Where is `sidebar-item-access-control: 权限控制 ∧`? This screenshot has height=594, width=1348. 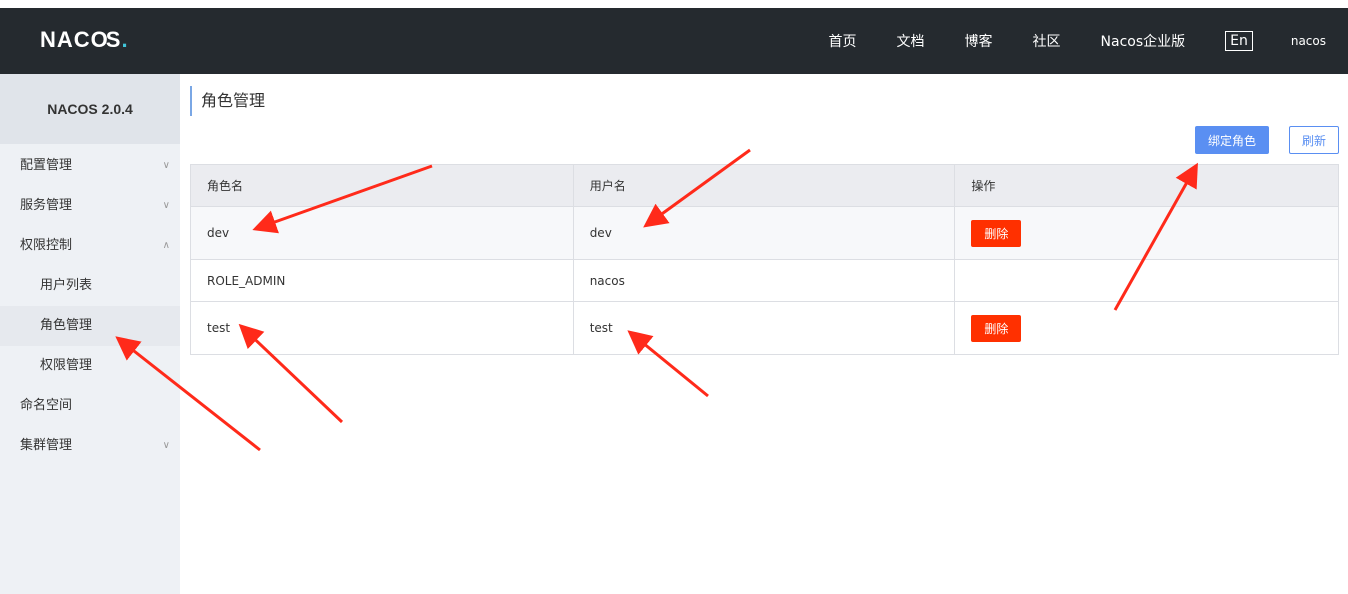 sidebar-item-access-control: 权限控制 ∧ is located at coordinates (90, 246).